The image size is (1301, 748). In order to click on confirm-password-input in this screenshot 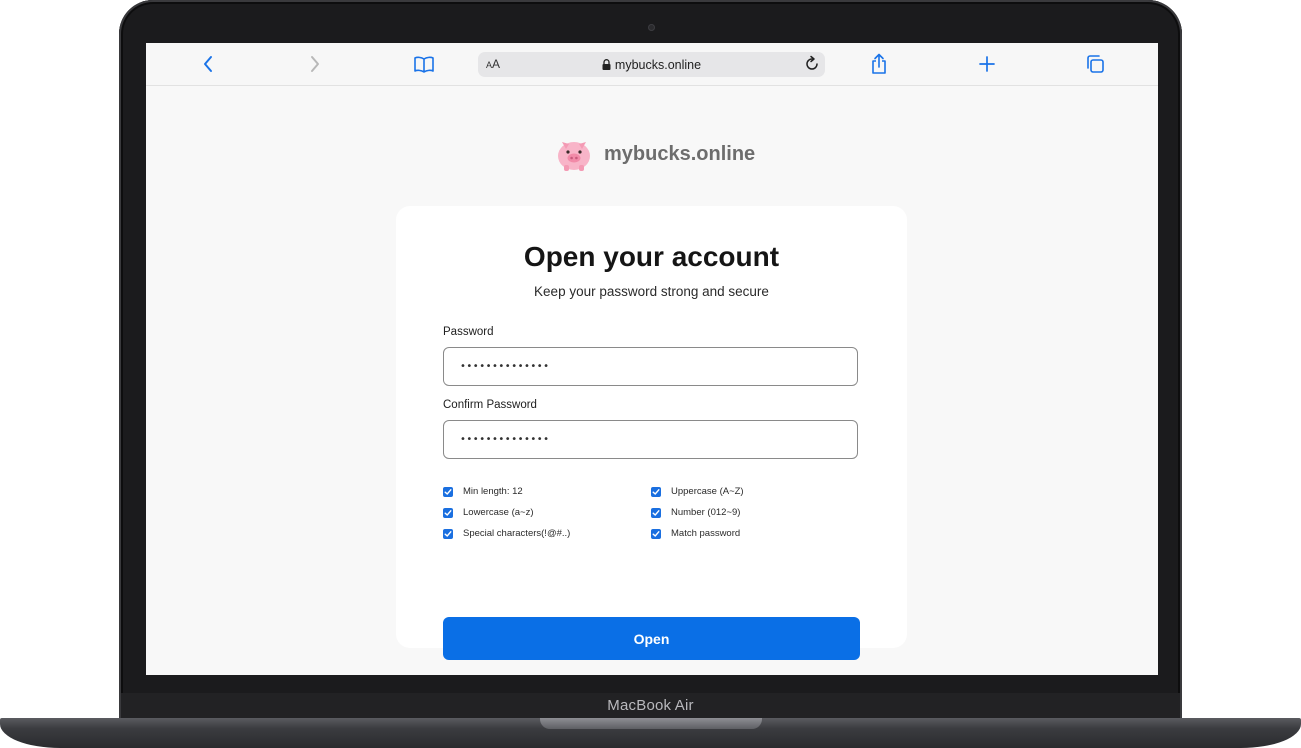, I will do `click(650, 439)`.